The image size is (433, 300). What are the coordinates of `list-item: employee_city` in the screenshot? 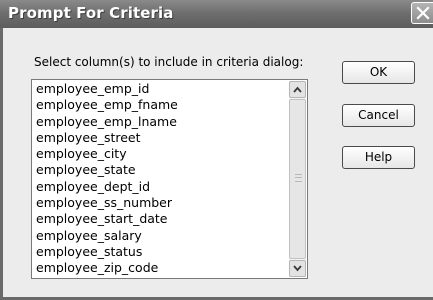 It's located at (161, 154).